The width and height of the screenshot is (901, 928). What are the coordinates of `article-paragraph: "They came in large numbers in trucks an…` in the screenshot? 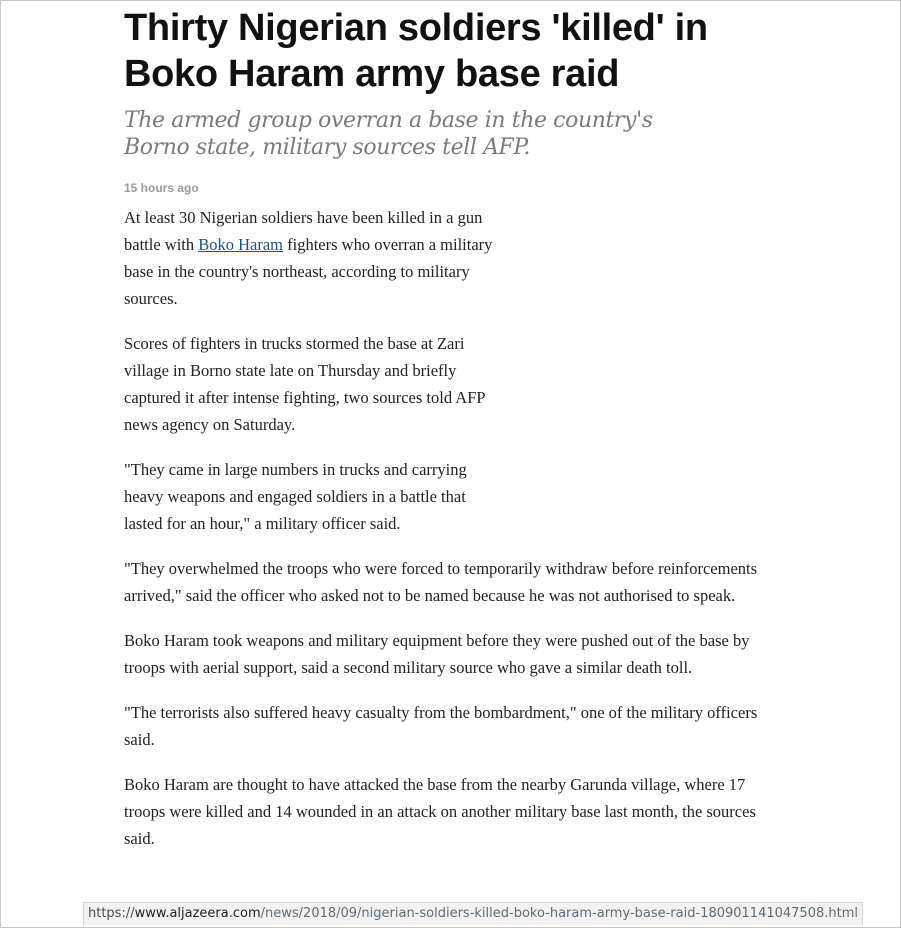 It's located at (295, 496).